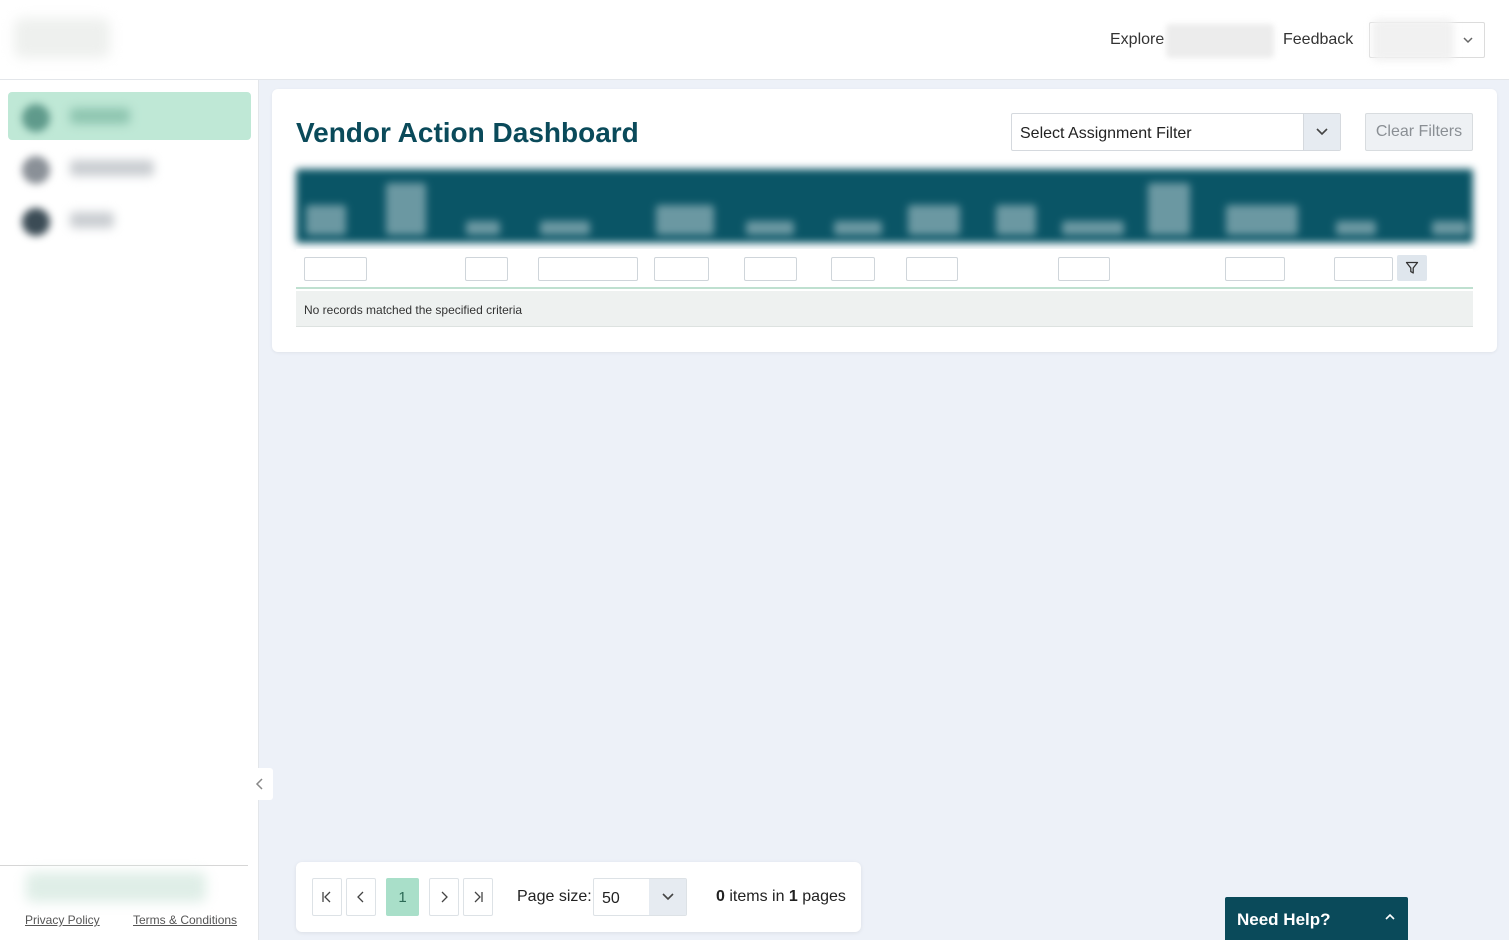 The width and height of the screenshot is (1509, 940). What do you see at coordinates (756, 896) in the screenshot?
I see `items-in-text: items in` at bounding box center [756, 896].